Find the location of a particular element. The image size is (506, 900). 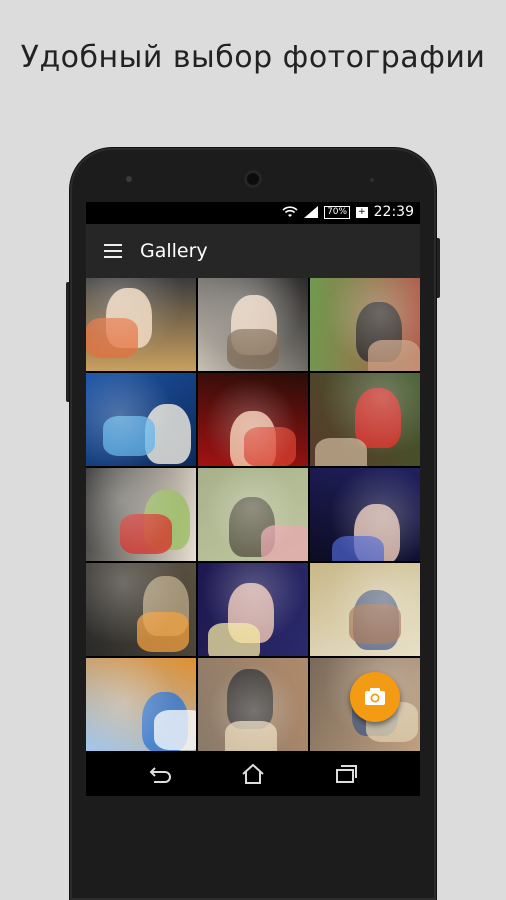

app-title: Gallery is located at coordinates (174, 251).